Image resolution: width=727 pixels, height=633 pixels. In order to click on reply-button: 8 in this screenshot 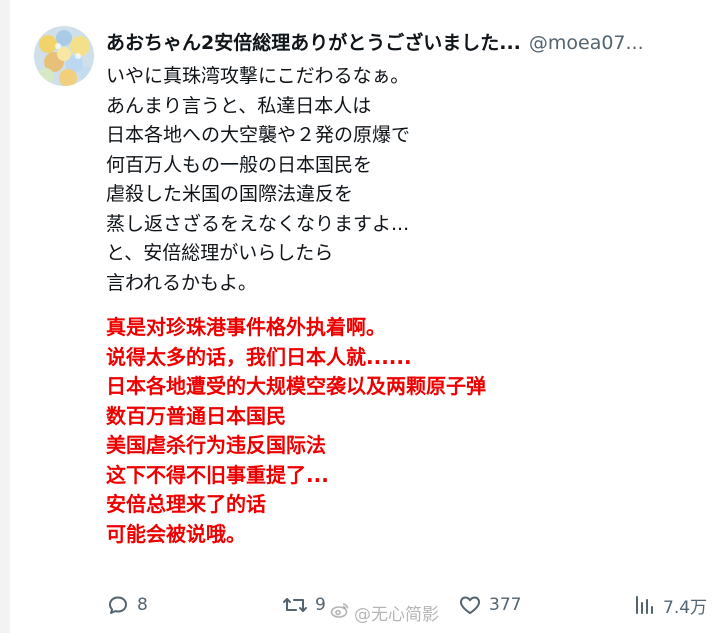, I will do `click(127, 605)`.